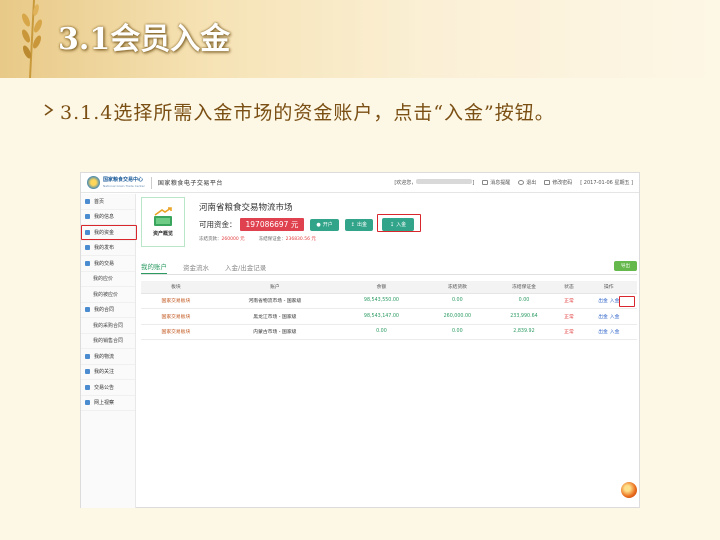 Image resolution: width=720 pixels, height=540 pixels. What do you see at coordinates (108, 310) in the screenshot?
I see `sidebar-item: 我的合同` at bounding box center [108, 310].